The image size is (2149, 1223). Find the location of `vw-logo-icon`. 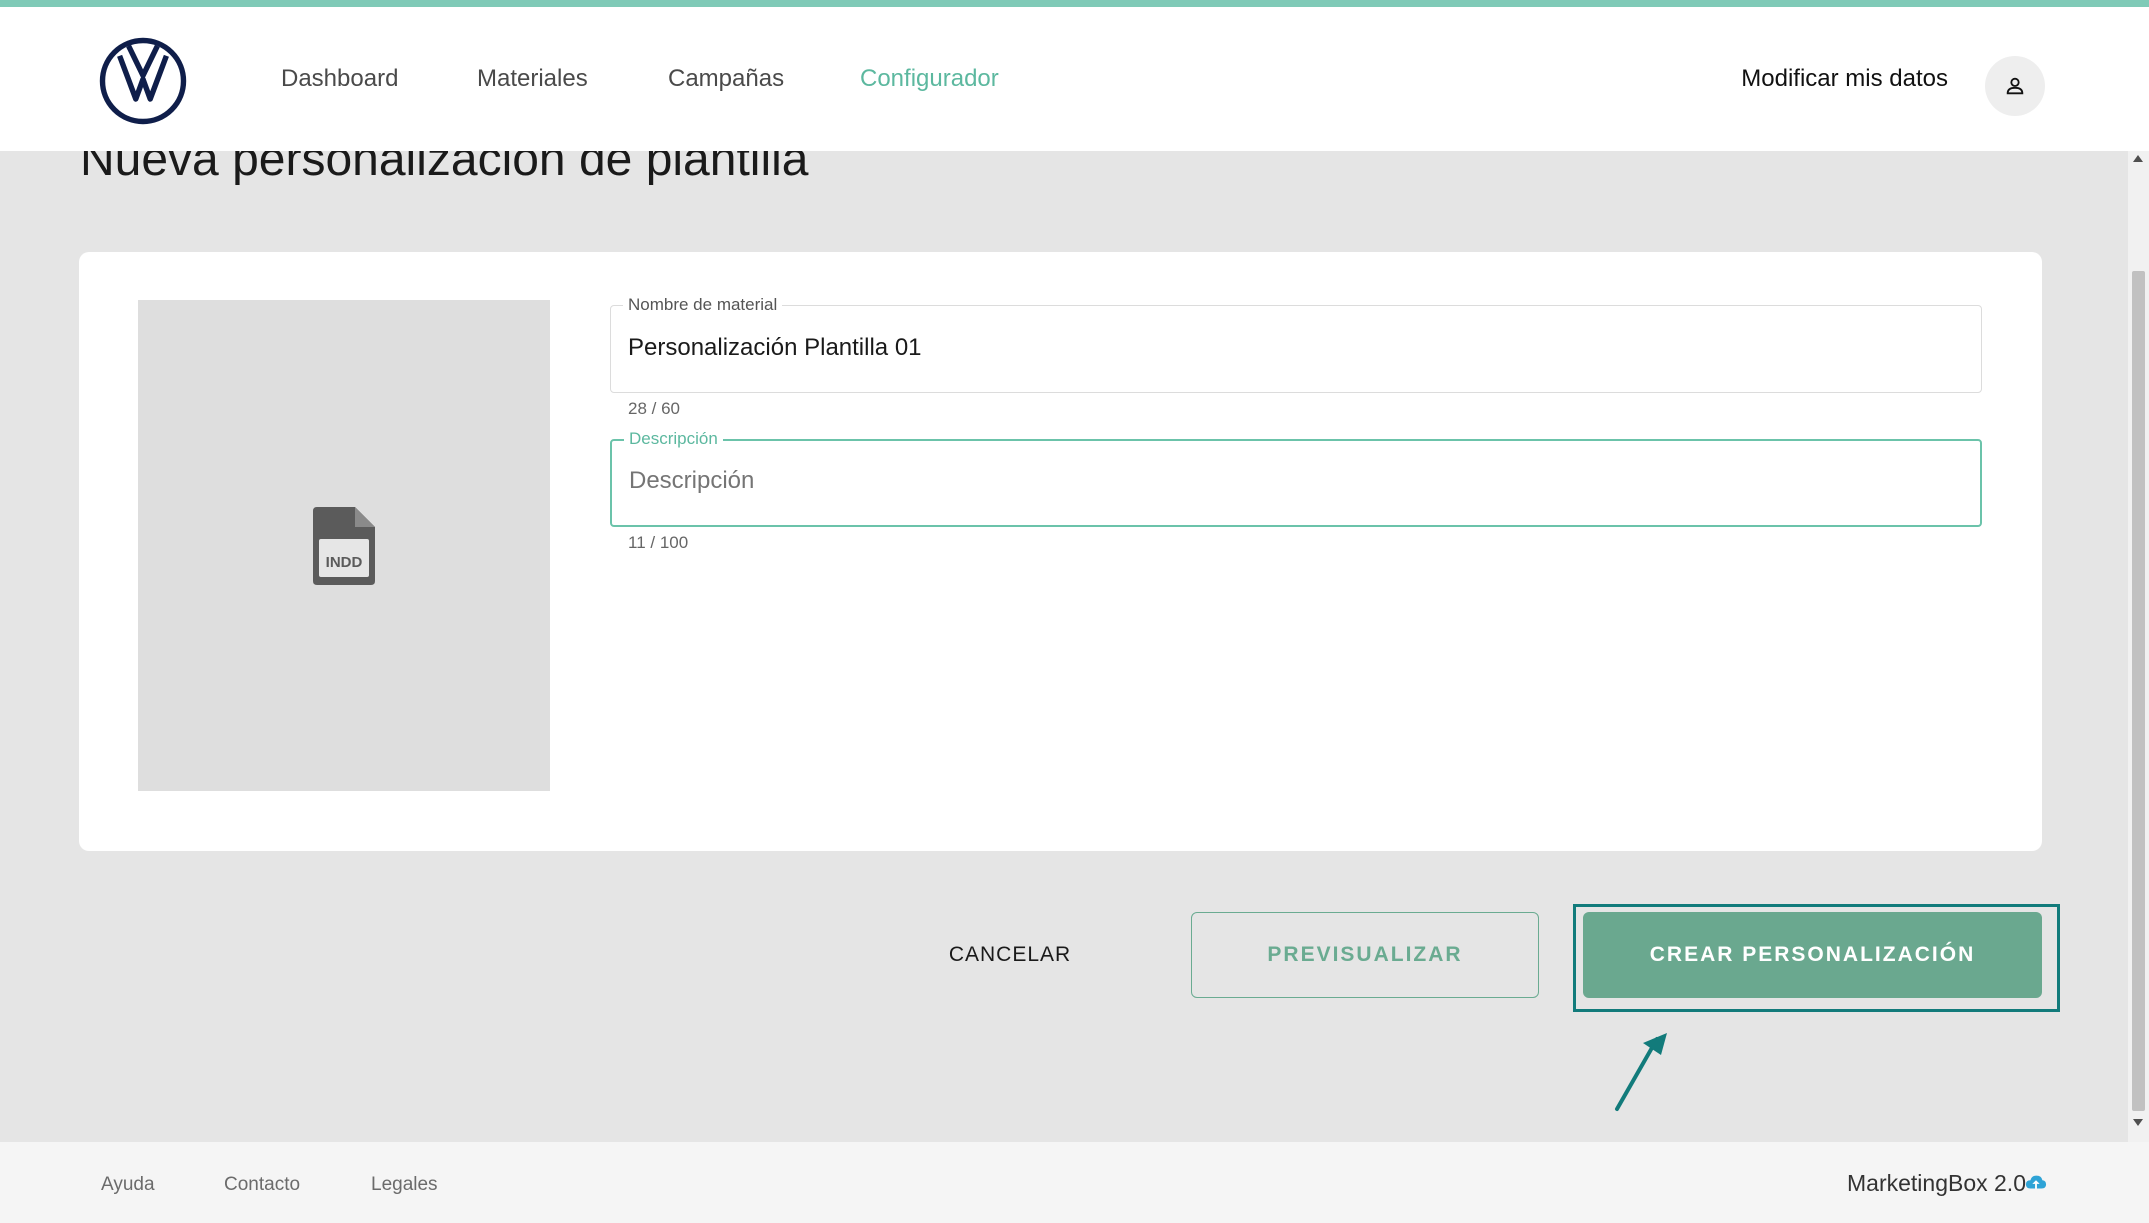

vw-logo-icon is located at coordinates (143, 81).